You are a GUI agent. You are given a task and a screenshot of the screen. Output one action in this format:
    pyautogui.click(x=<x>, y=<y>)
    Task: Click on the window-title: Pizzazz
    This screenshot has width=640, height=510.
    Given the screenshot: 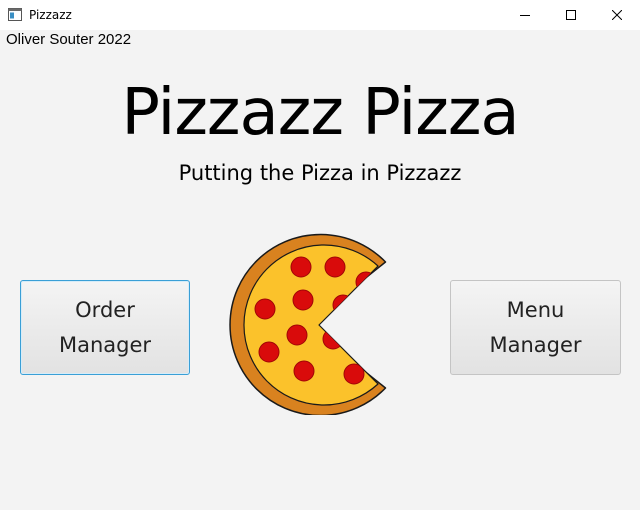 What is the action you would take?
    pyautogui.click(x=50, y=15)
    